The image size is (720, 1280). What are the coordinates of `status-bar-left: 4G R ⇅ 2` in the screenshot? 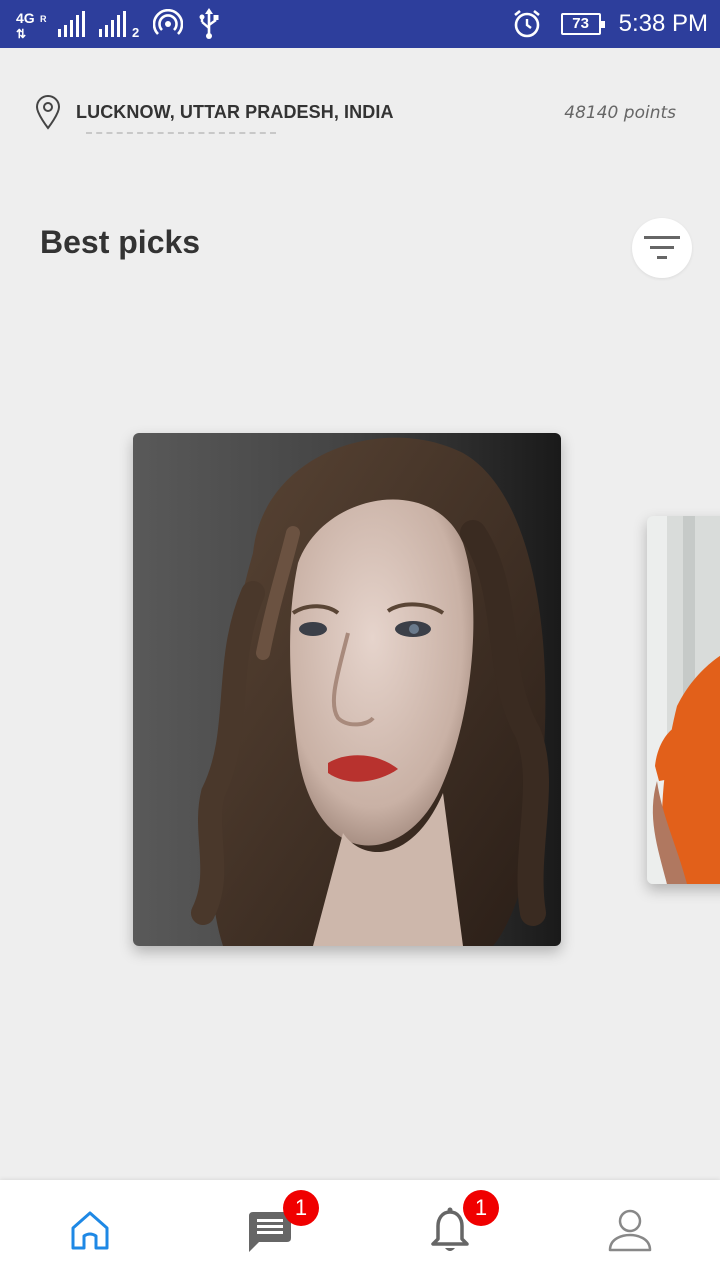 It's located at (118, 24).